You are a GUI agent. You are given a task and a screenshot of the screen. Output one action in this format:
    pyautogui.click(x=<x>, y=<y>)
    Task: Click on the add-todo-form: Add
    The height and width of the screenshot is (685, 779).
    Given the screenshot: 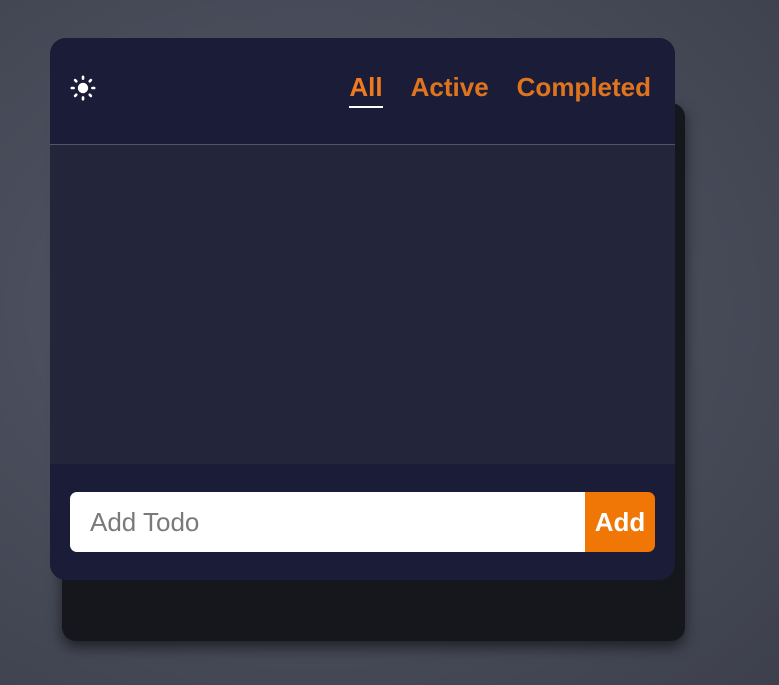 What is the action you would take?
    pyautogui.click(x=362, y=522)
    